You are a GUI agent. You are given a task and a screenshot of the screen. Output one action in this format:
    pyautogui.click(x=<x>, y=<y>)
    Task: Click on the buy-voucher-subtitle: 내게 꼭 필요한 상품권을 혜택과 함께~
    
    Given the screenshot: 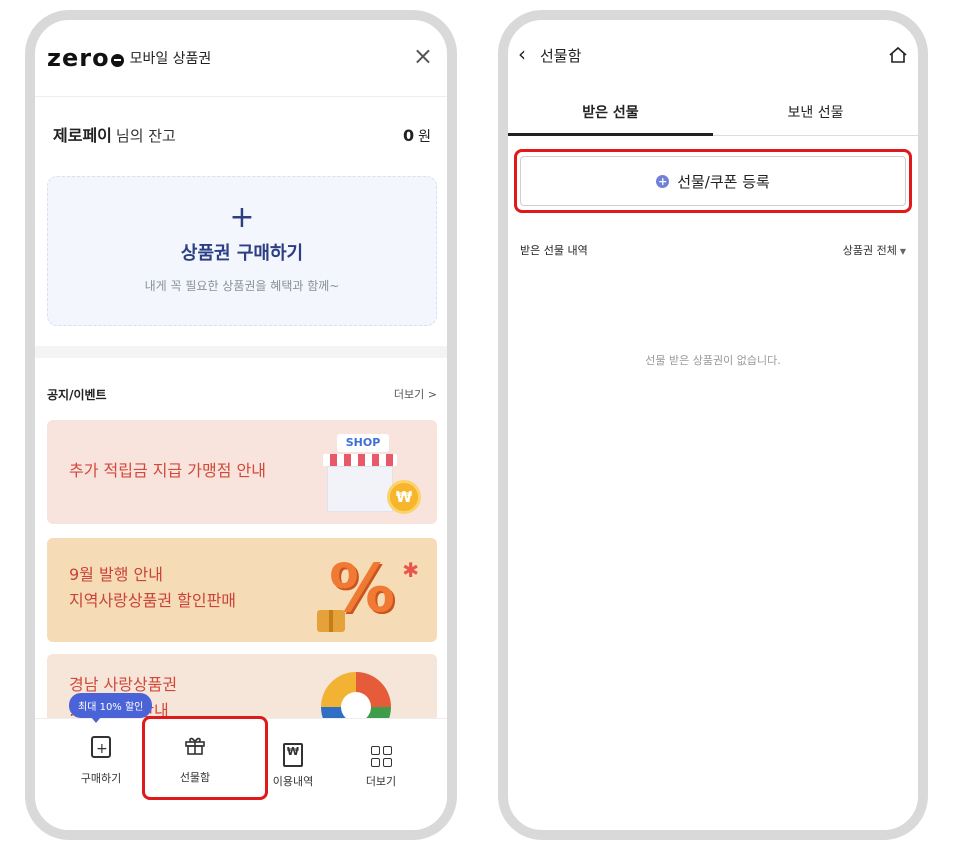 What is the action you would take?
    pyautogui.click(x=242, y=286)
    